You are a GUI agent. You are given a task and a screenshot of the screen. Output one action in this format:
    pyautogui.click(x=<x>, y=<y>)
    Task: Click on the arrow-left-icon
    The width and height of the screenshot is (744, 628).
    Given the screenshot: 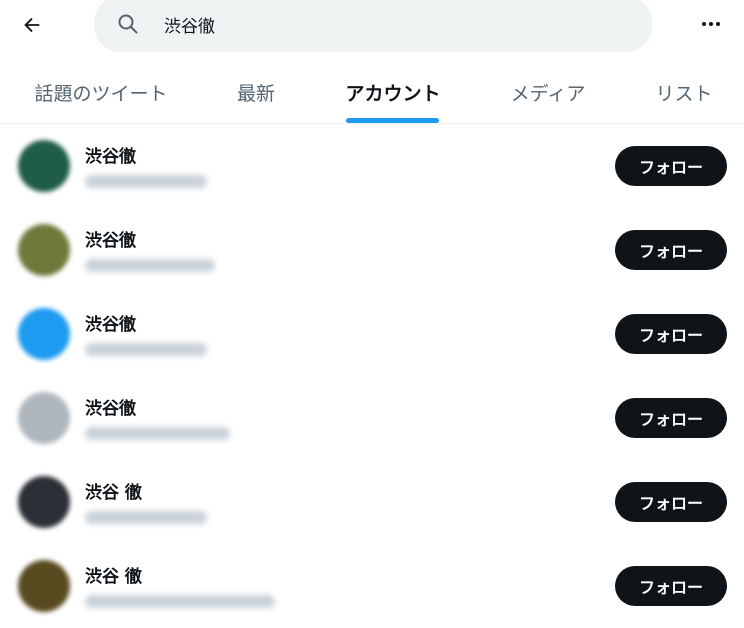 What is the action you would take?
    pyautogui.click(x=32, y=25)
    